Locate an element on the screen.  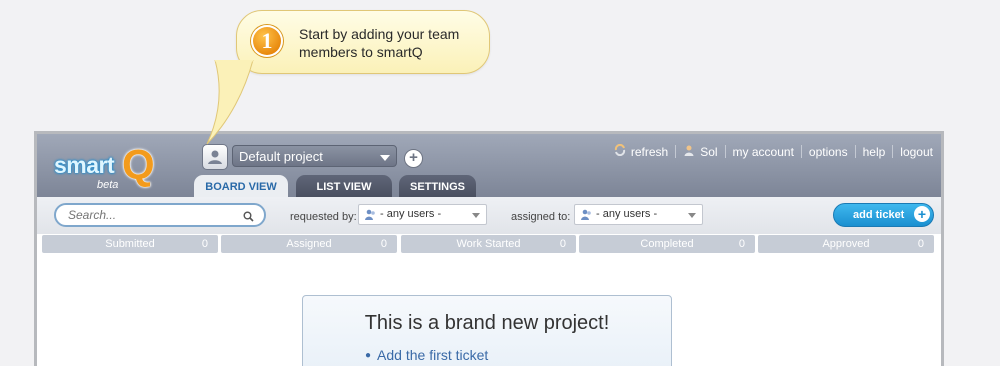
empty-state-title: This is a brand new project! is located at coordinates (487, 323).